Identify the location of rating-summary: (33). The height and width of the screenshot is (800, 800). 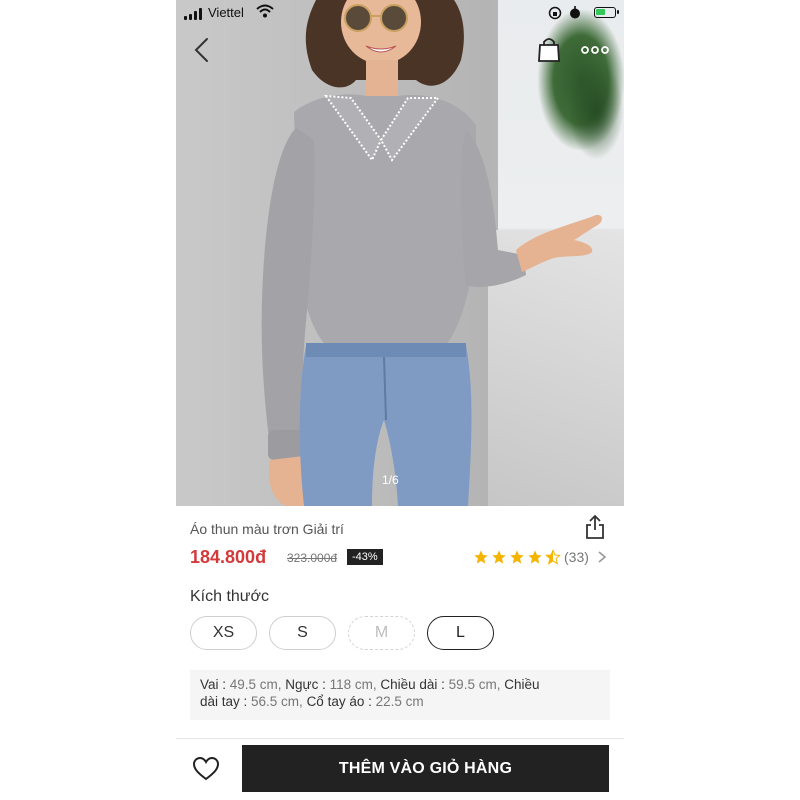
(539, 557).